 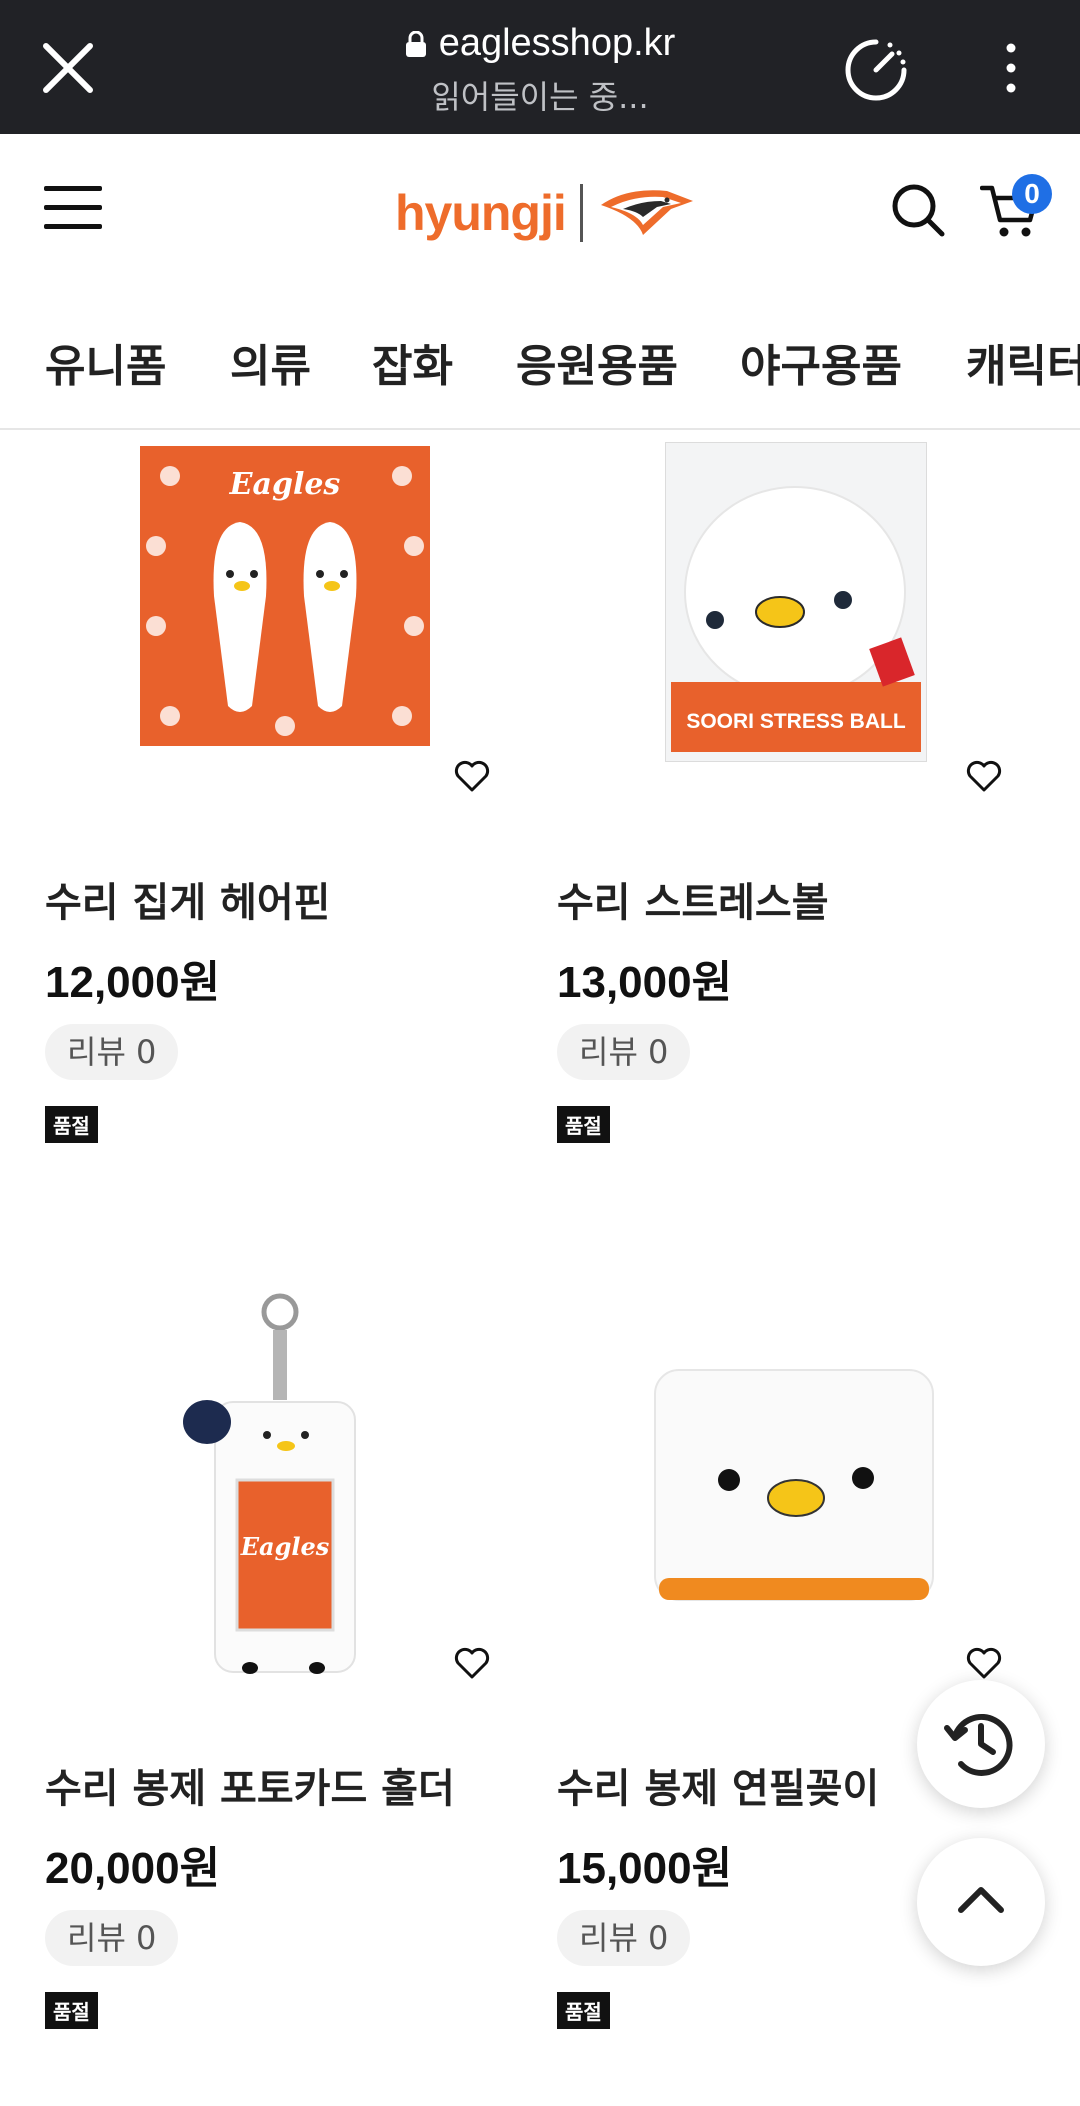 What do you see at coordinates (133, 982) in the screenshot?
I see `product-price: 12,000원` at bounding box center [133, 982].